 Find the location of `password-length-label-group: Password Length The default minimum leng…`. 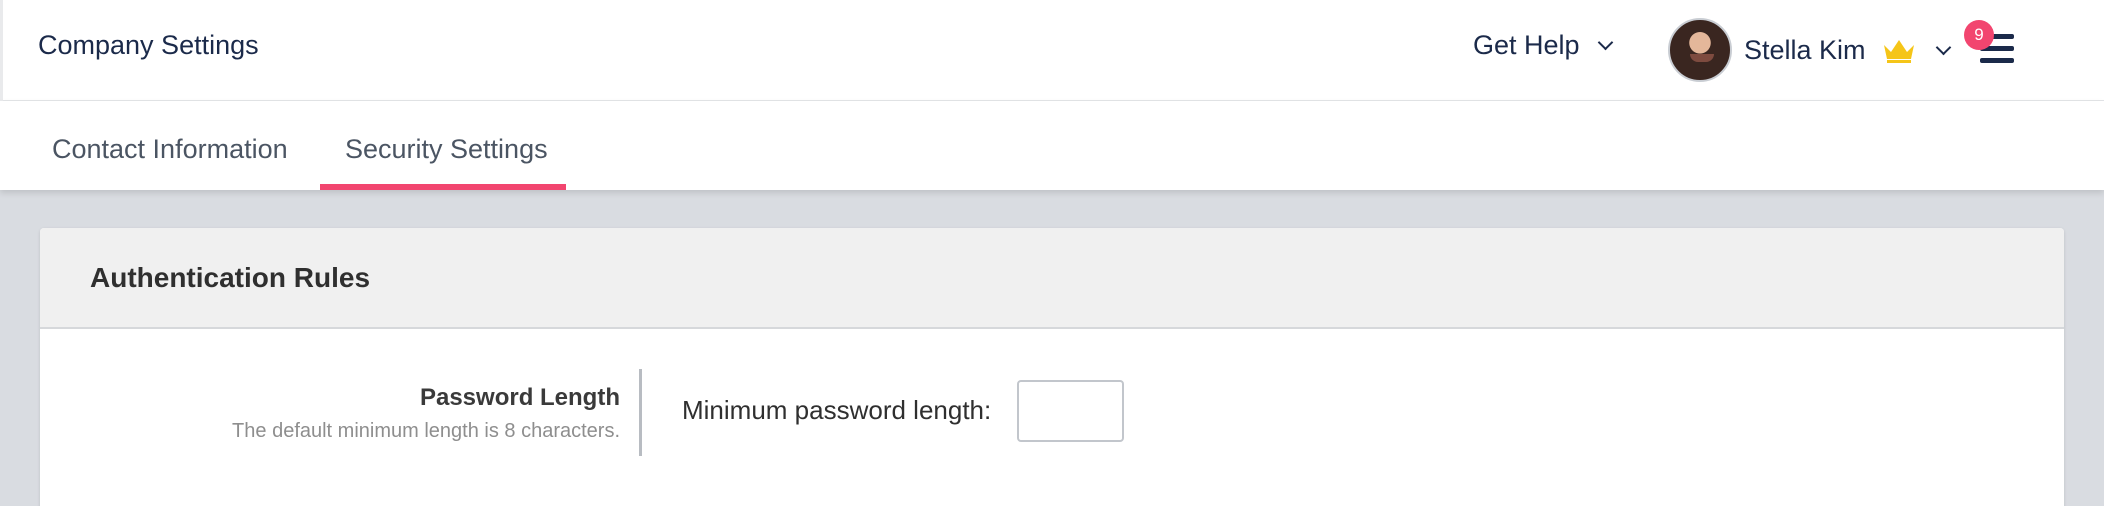

password-length-label-group: Password Length The default minimum leng… is located at coordinates (426, 413).